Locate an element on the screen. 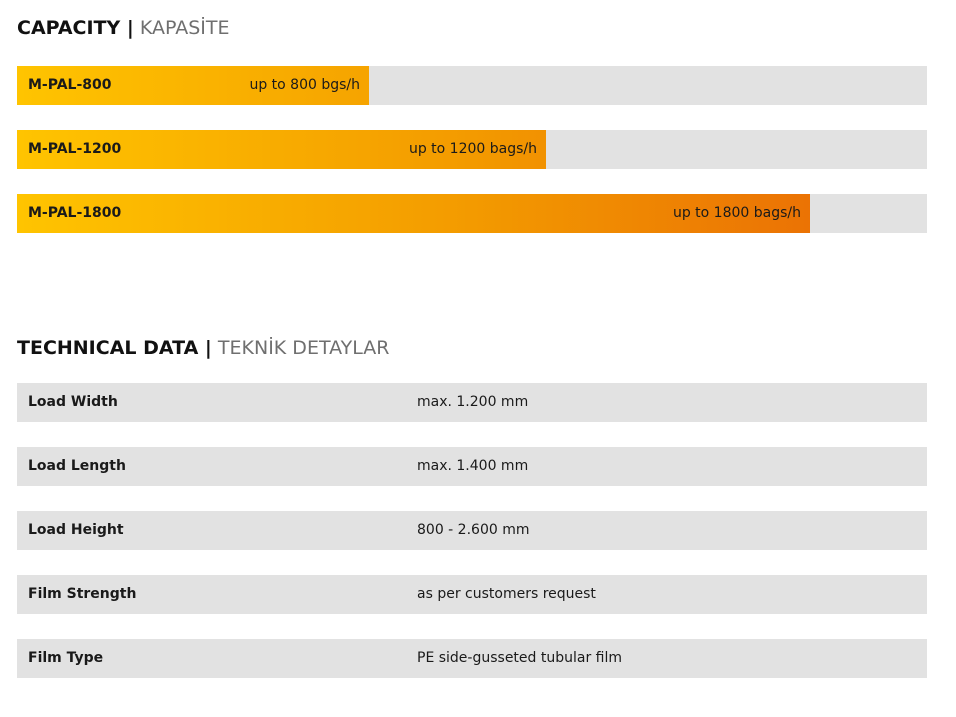  table-row-film-strength: Film Strength as per customers request is located at coordinates (472, 594).